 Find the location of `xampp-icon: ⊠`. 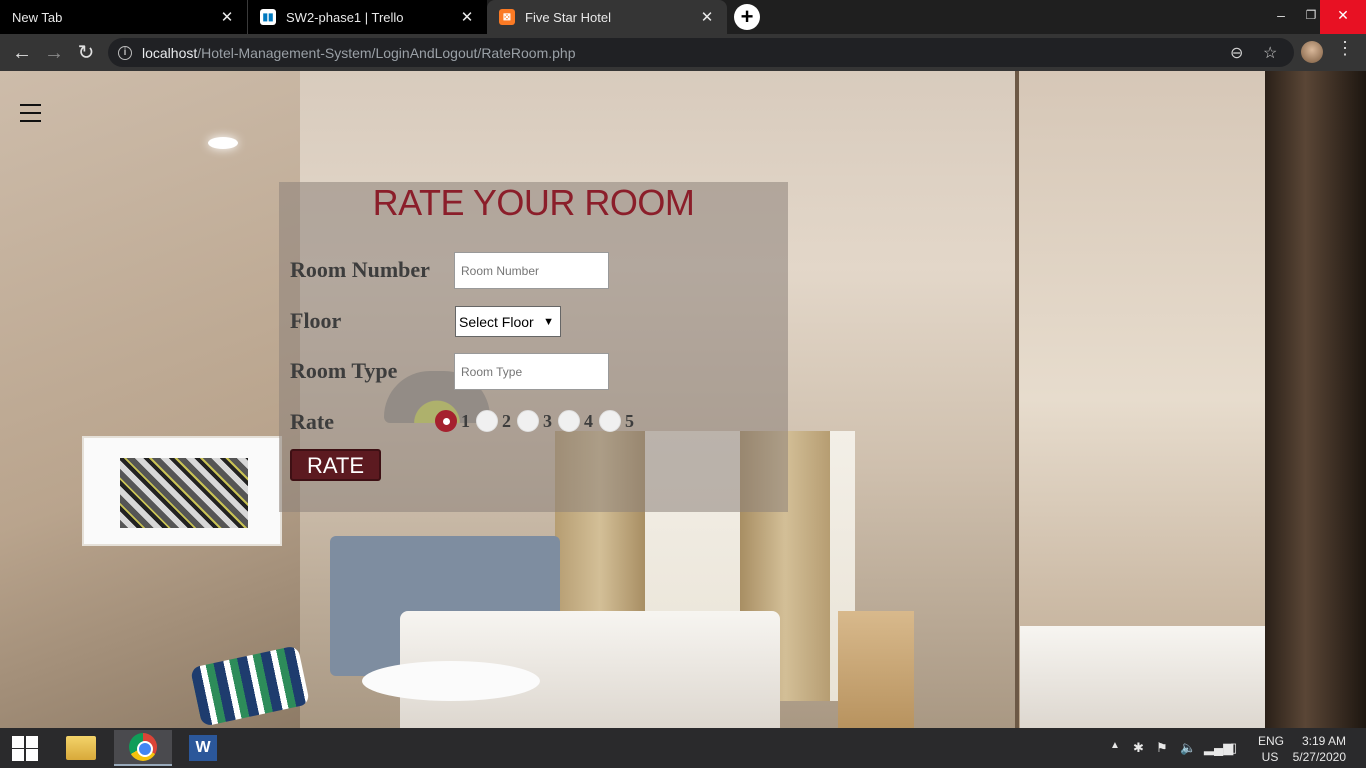

xampp-icon: ⊠ is located at coordinates (507, 17).